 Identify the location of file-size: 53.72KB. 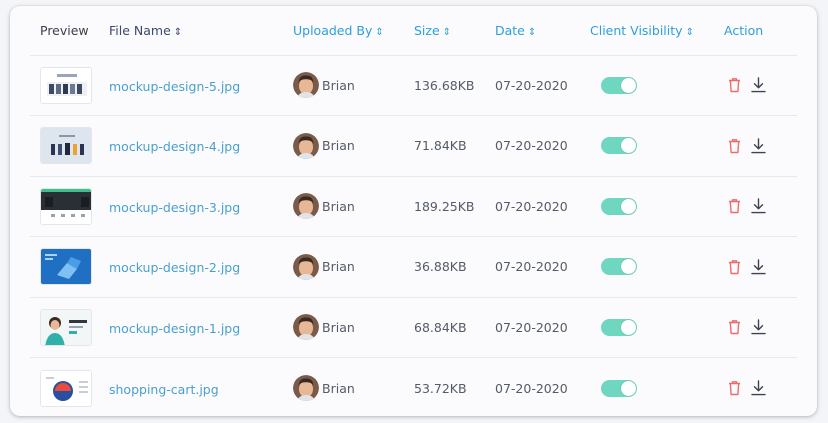
(440, 388).